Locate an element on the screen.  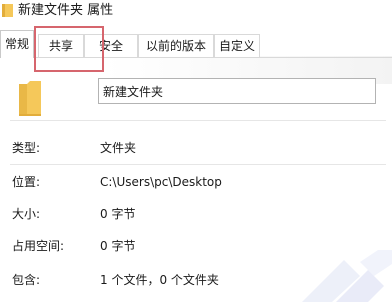
size-value: 0 字节 is located at coordinates (118, 214).